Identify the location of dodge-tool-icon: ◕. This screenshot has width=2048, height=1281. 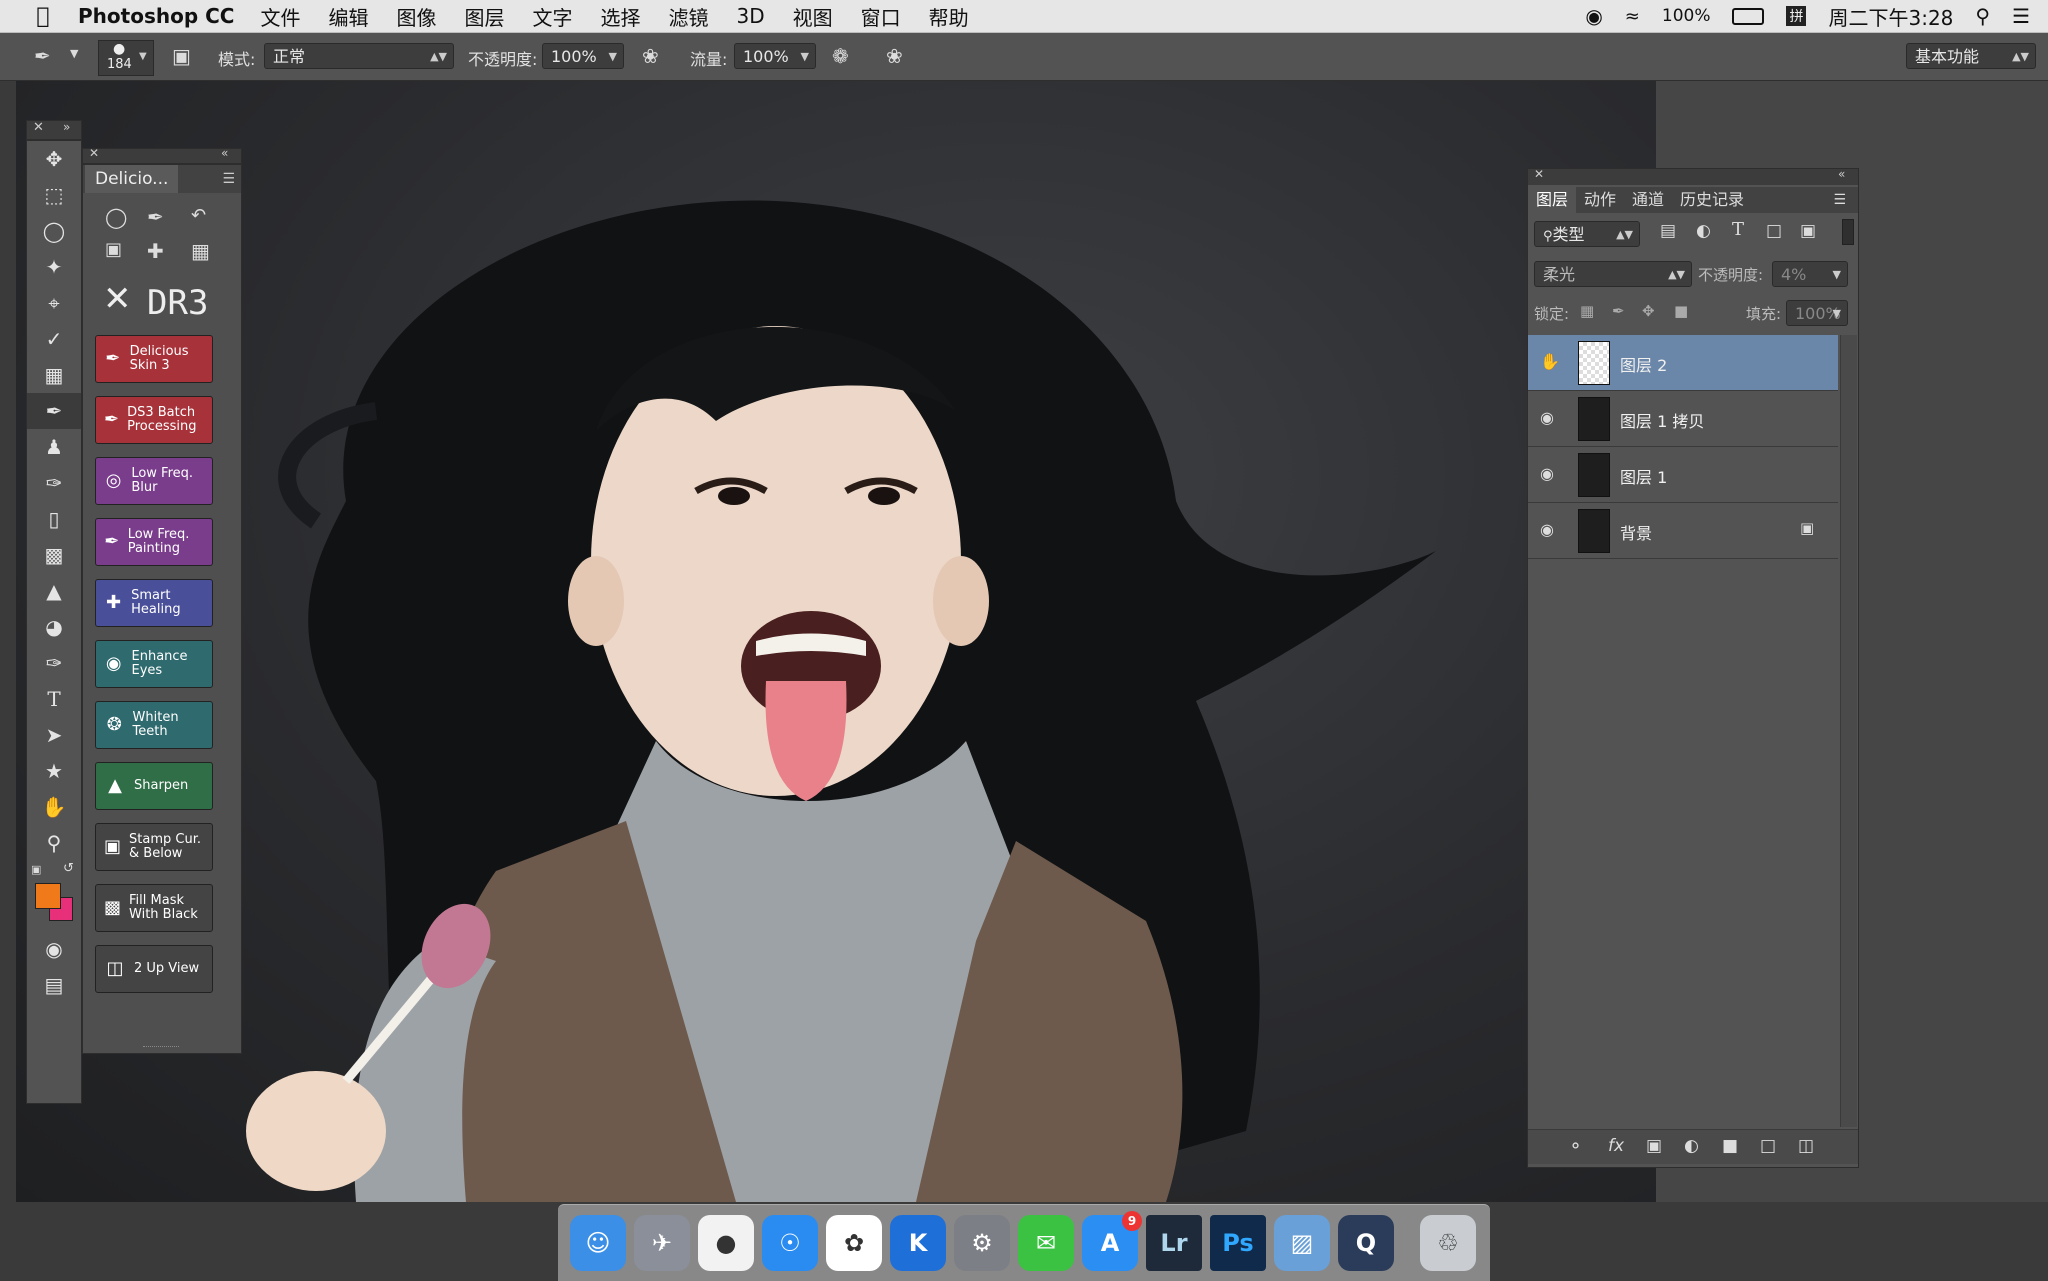
(54, 627).